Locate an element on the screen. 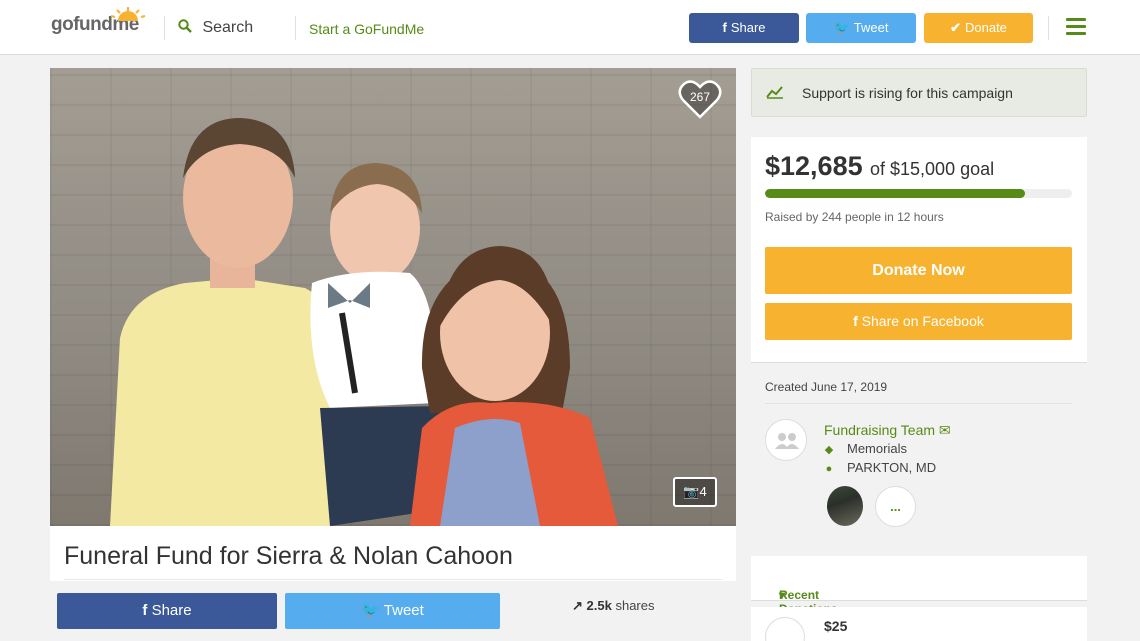  team-location: ● PARKTON, MD is located at coordinates (880, 467).